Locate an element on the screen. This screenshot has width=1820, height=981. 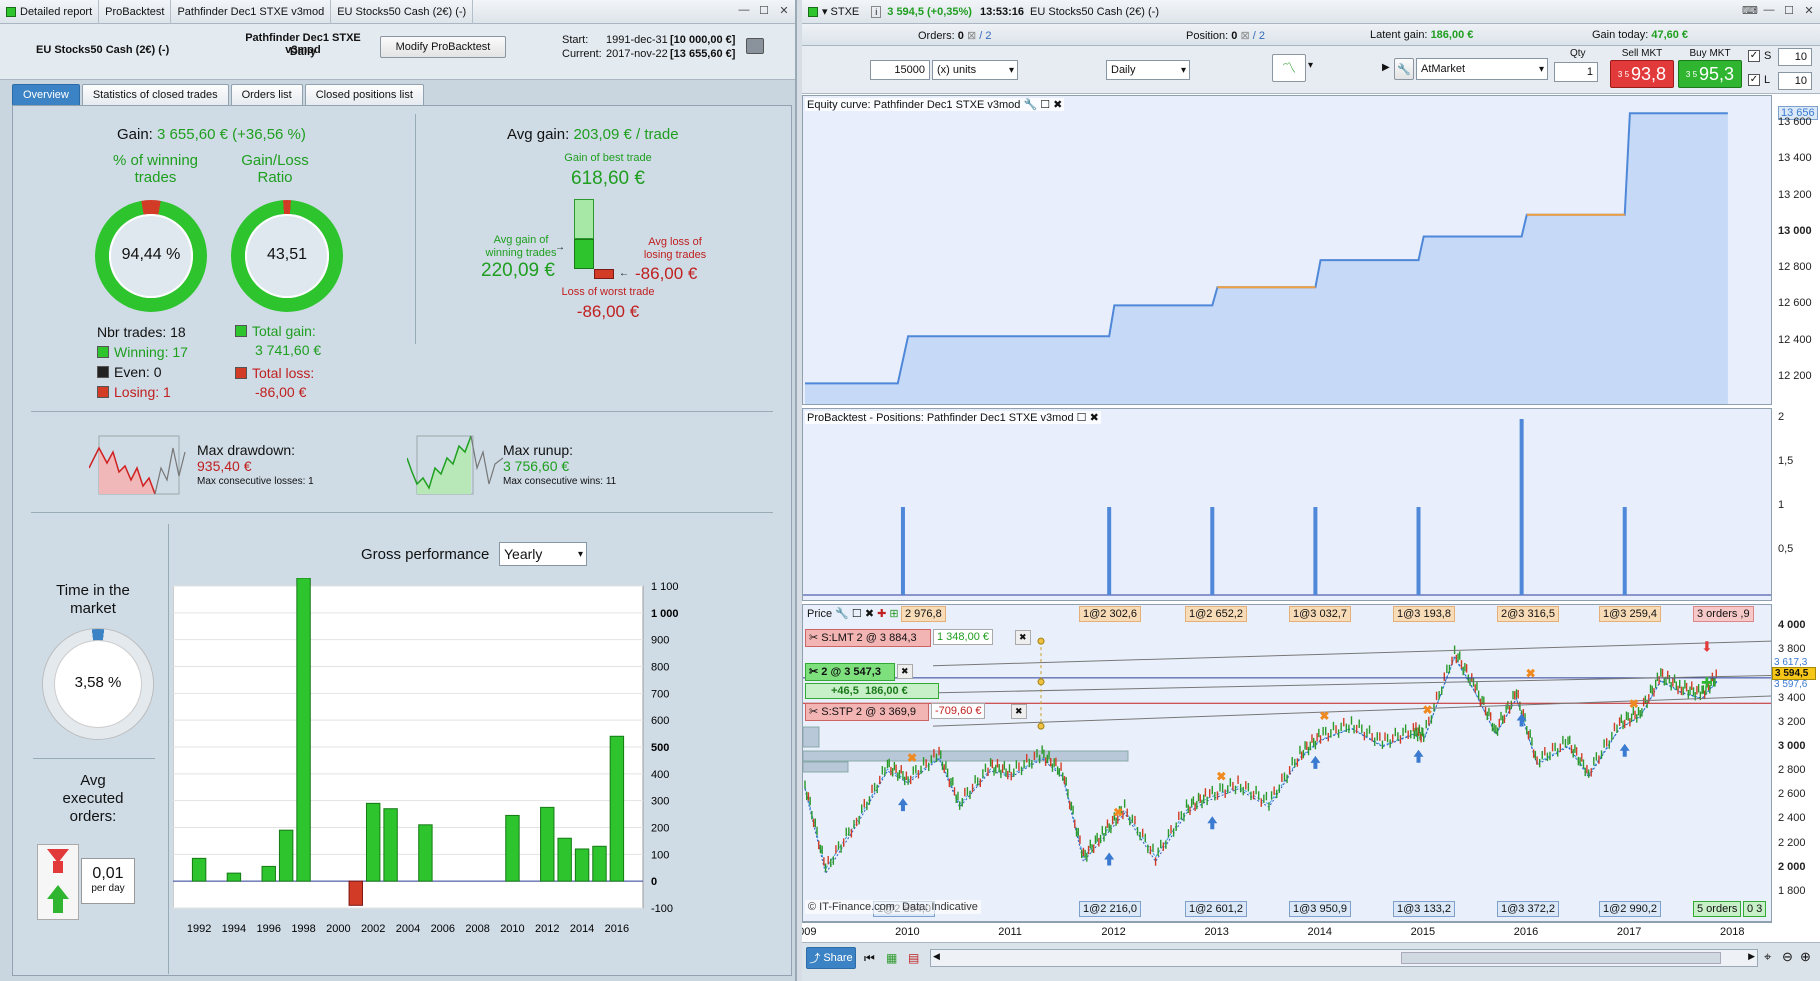
order-type-select: AtMarket is located at coordinates (1482, 69).